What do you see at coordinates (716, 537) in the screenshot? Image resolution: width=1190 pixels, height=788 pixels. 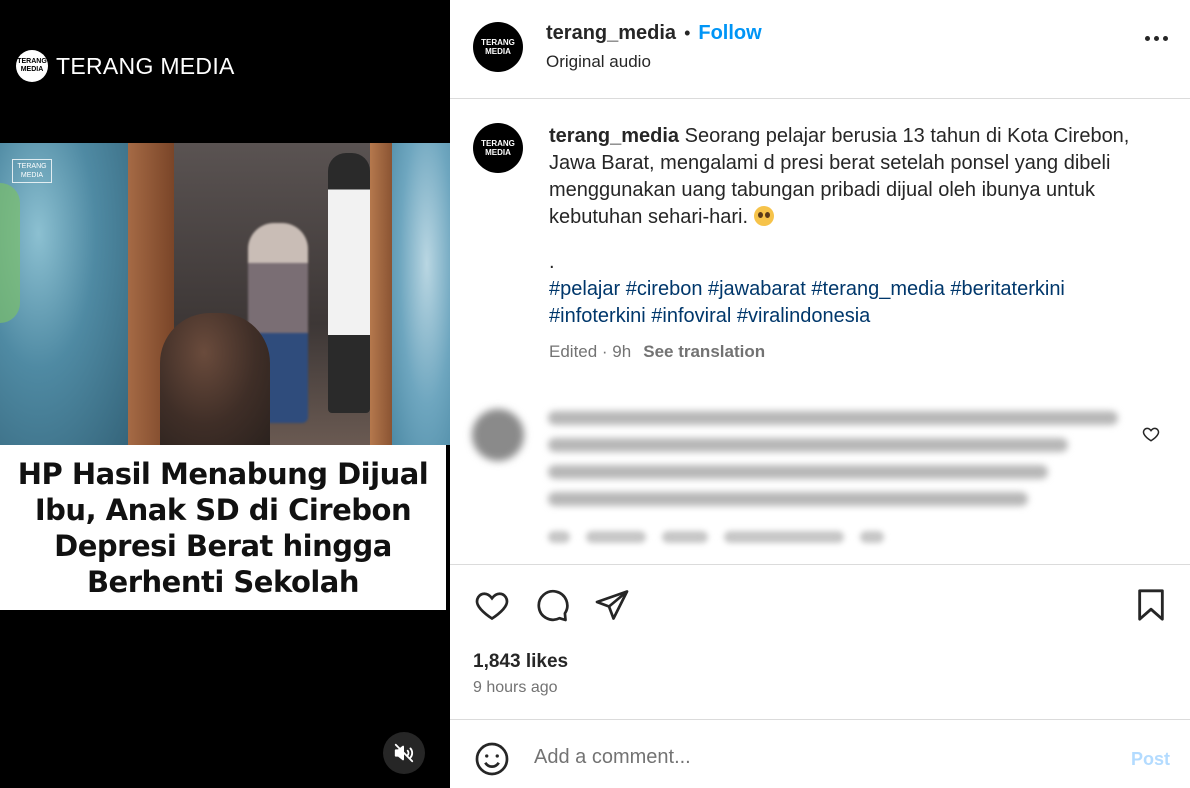 I see `comment-meta-blurred` at bounding box center [716, 537].